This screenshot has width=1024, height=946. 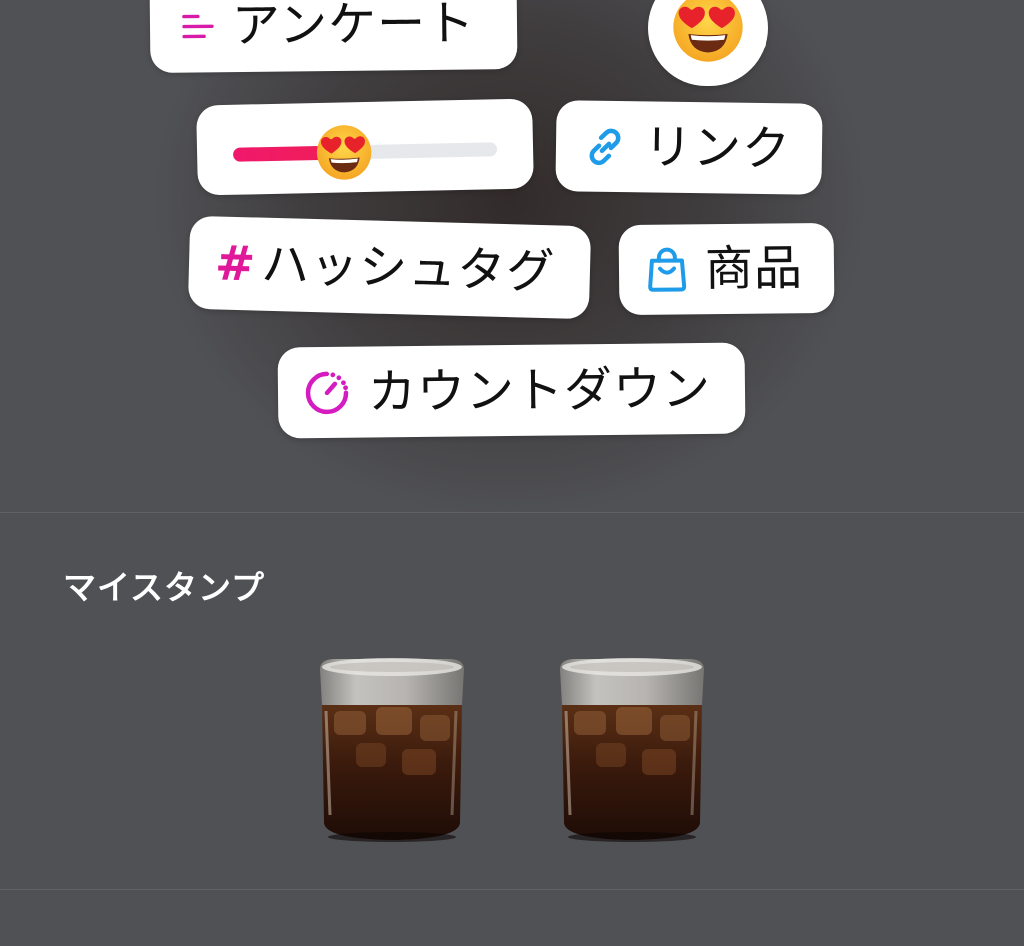 I want to click on hashtag-sticker: # ハッシュタグ, so click(x=389, y=267).